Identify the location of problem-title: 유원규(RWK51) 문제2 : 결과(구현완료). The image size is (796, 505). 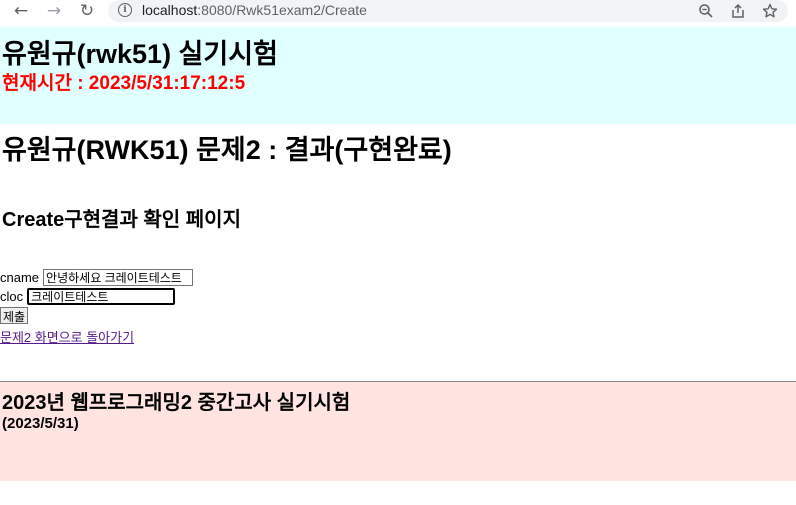
(227, 150).